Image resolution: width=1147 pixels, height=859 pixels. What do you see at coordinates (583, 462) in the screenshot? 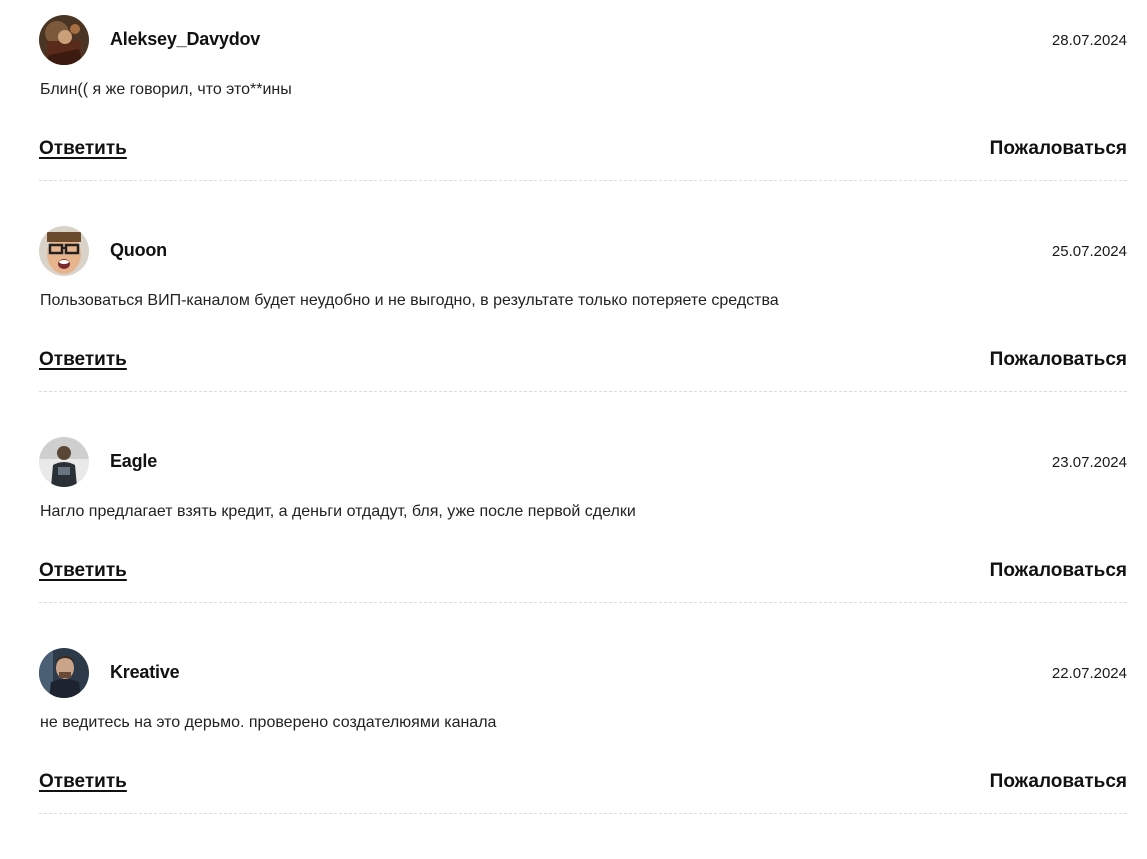
I see `comment-header: Eagle 23.07.2024` at bounding box center [583, 462].